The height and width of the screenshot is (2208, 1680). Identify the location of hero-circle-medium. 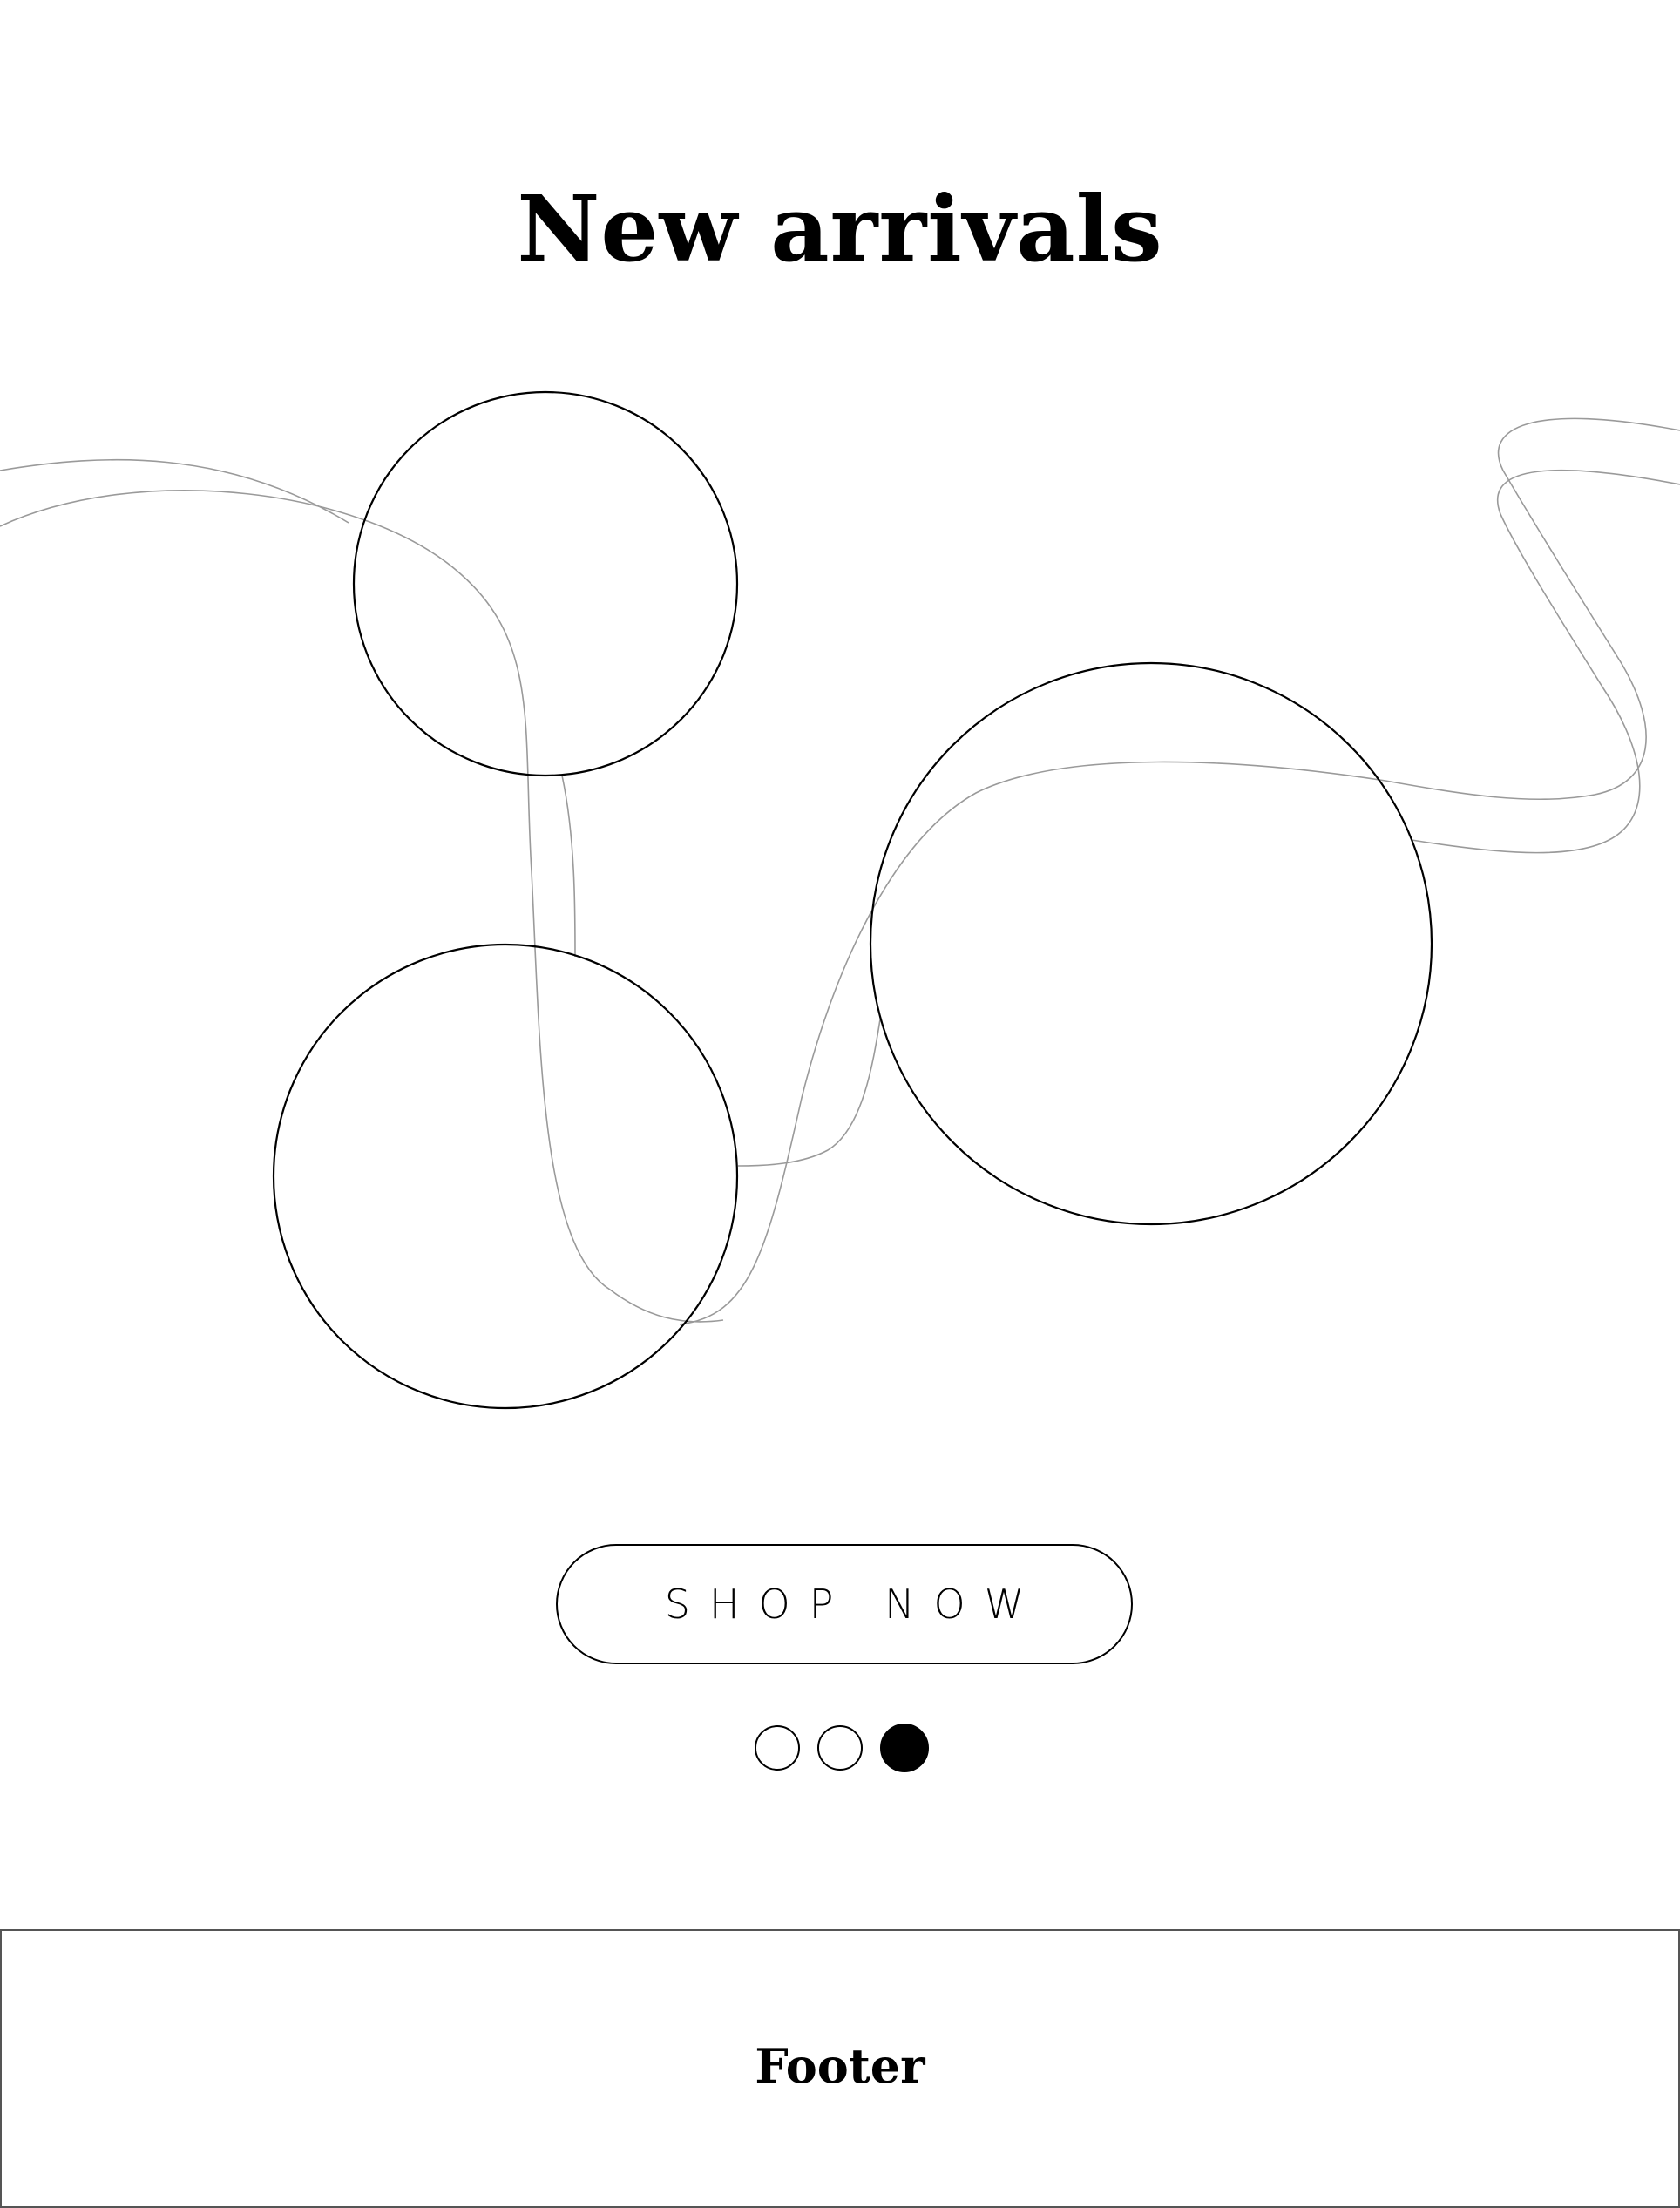
(505, 1176).